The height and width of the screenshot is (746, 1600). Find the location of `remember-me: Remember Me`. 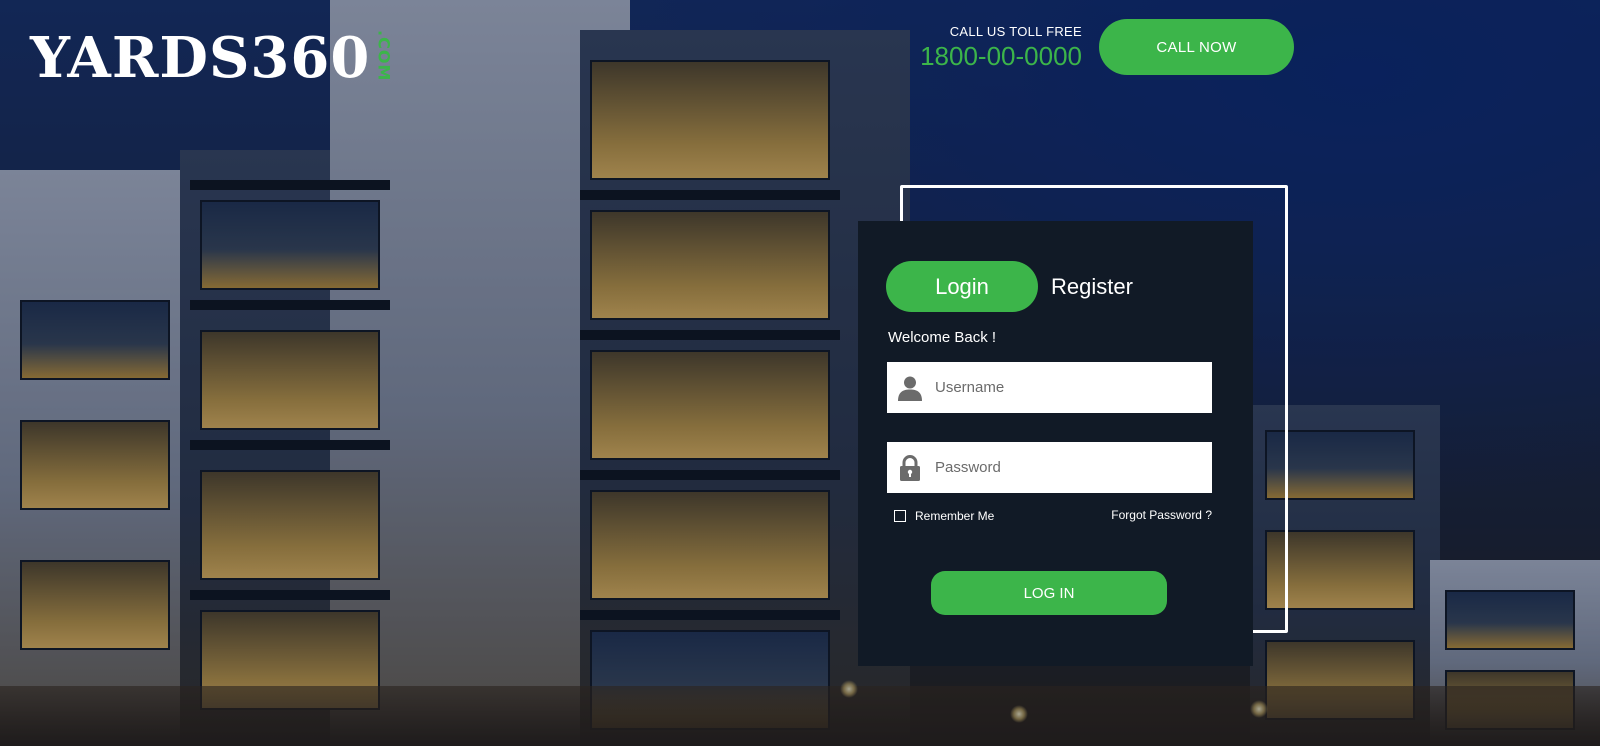

remember-me: Remember Me is located at coordinates (944, 516).